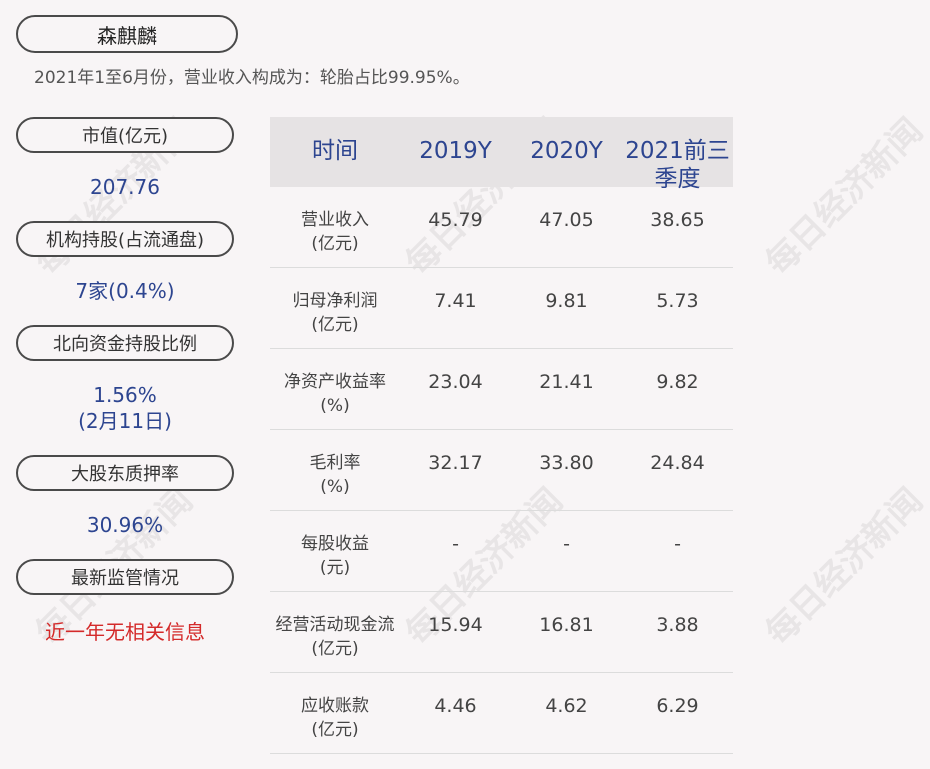 This screenshot has width=930, height=769. I want to click on row-value: 7.41, so click(455, 301).